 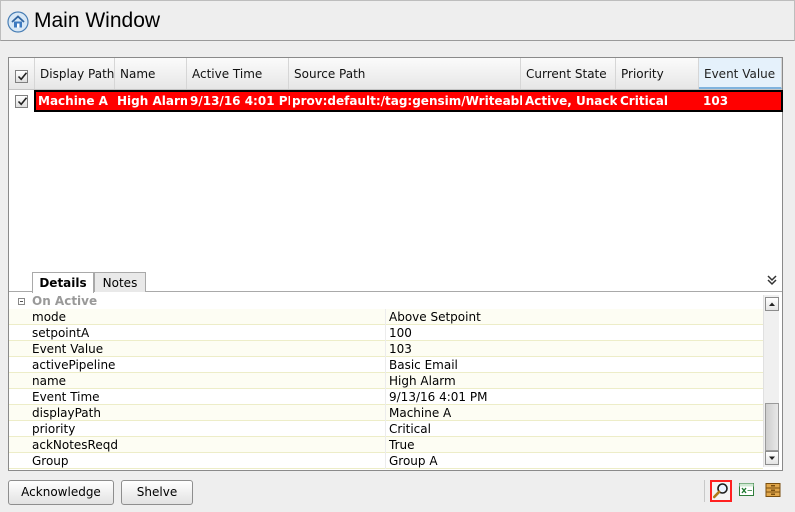 What do you see at coordinates (50, 461) in the screenshot?
I see `property-name: Group` at bounding box center [50, 461].